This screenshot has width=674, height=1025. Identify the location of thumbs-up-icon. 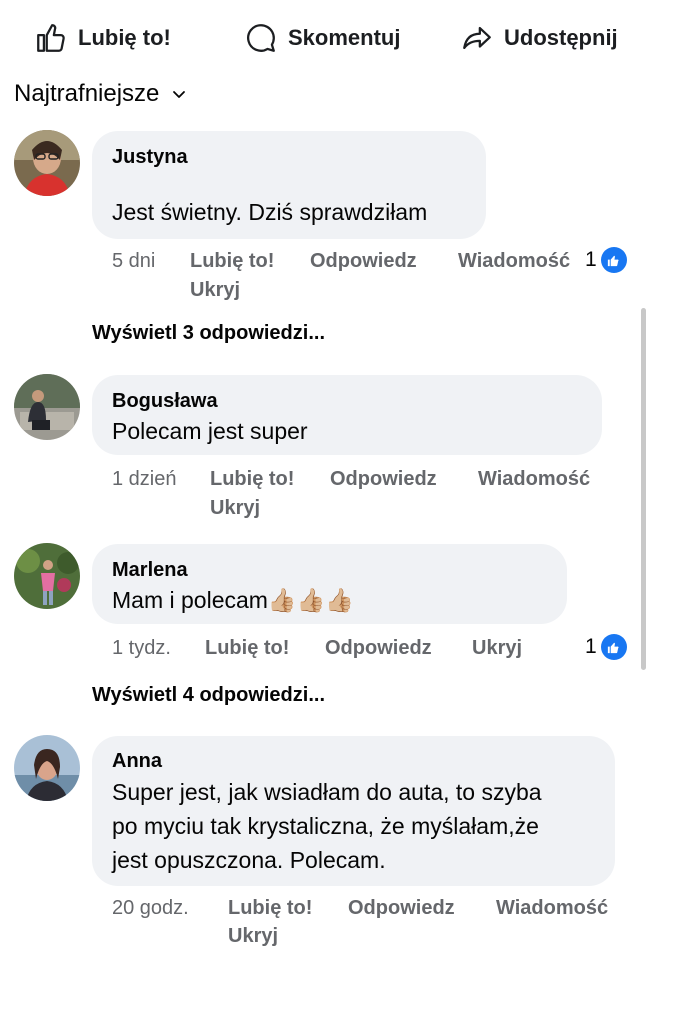
(51, 38).